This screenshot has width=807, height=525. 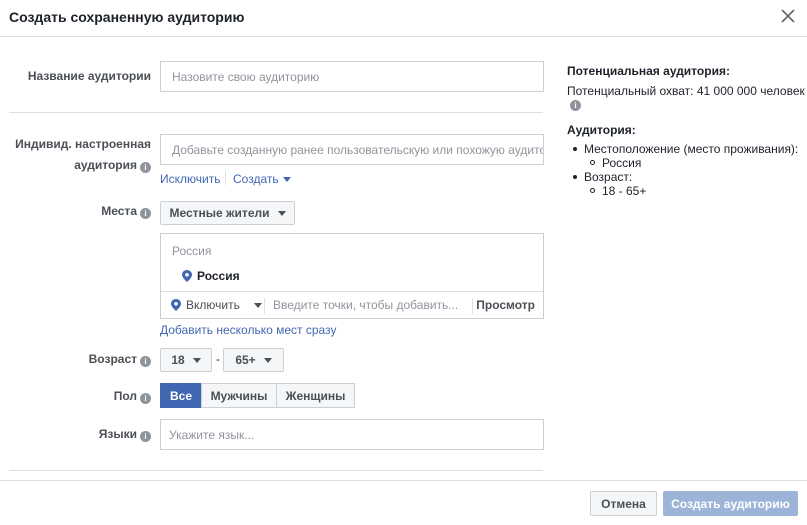 I want to click on age-summary-label: Возраст:, so click(x=608, y=177).